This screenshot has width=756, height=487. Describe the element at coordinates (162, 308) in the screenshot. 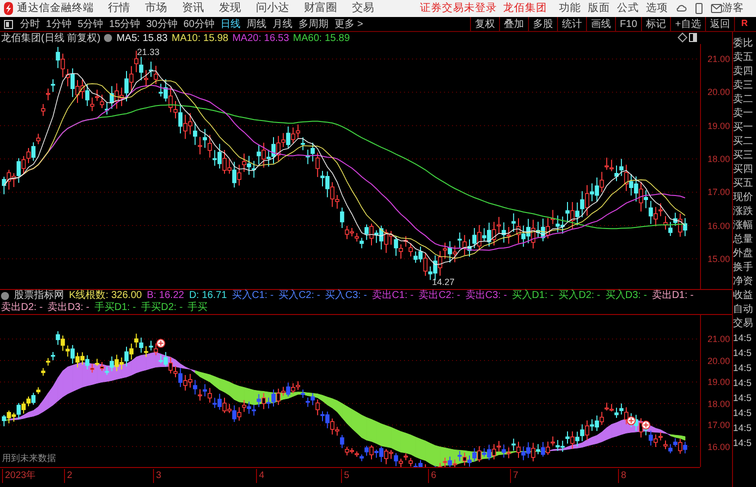

I see `signal-value: 手买D2: -` at that location.